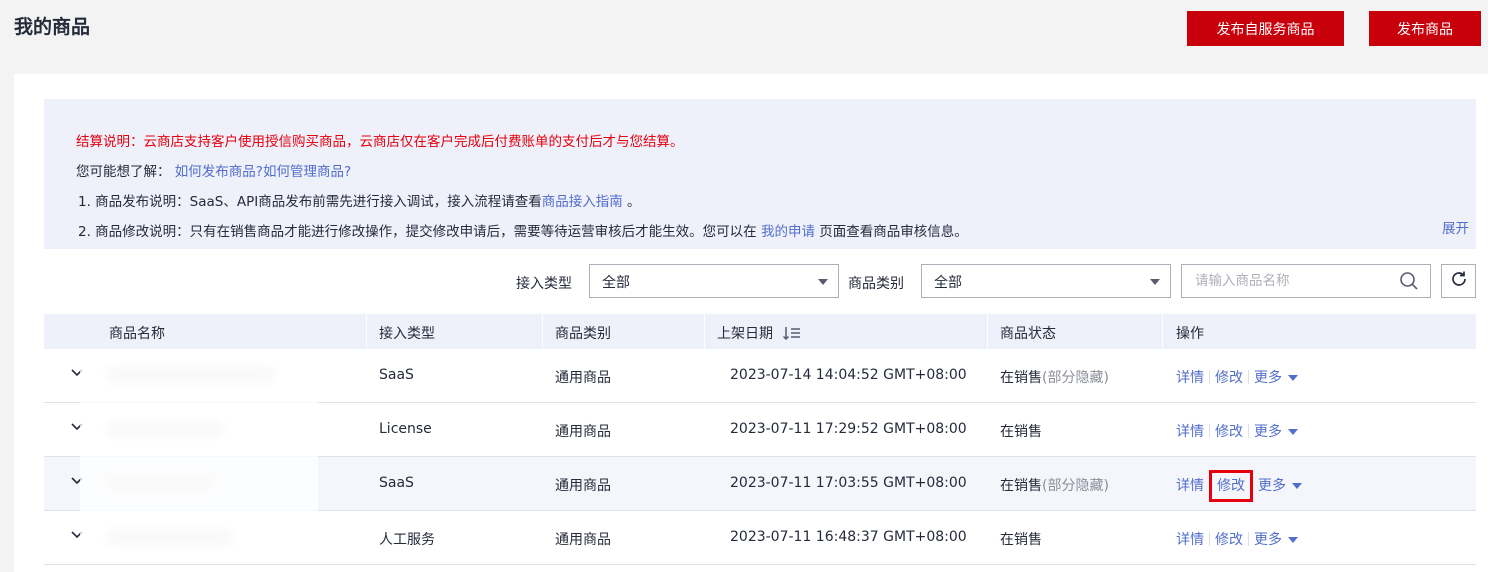 The height and width of the screenshot is (572, 1488). Describe the element at coordinates (407, 334) in the screenshot. I see `col-access-type: 接入类型` at that location.